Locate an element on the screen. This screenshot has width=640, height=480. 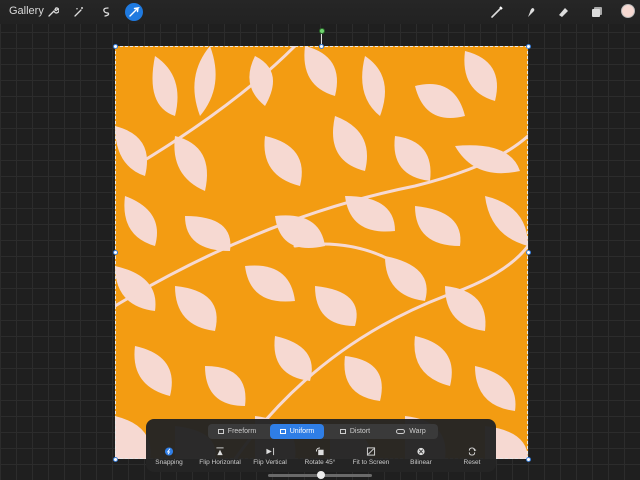
handle-middle-right is located at coordinates (528, 252).